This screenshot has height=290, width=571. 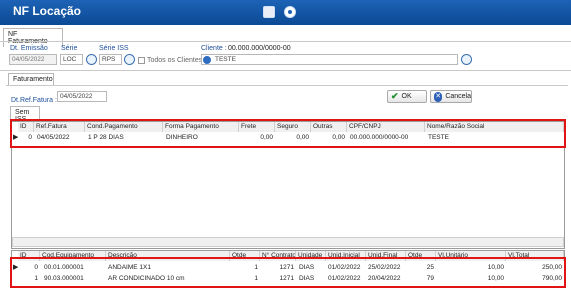 What do you see at coordinates (114, 48) in the screenshot?
I see `serie-iss-label: Série ISS` at bounding box center [114, 48].